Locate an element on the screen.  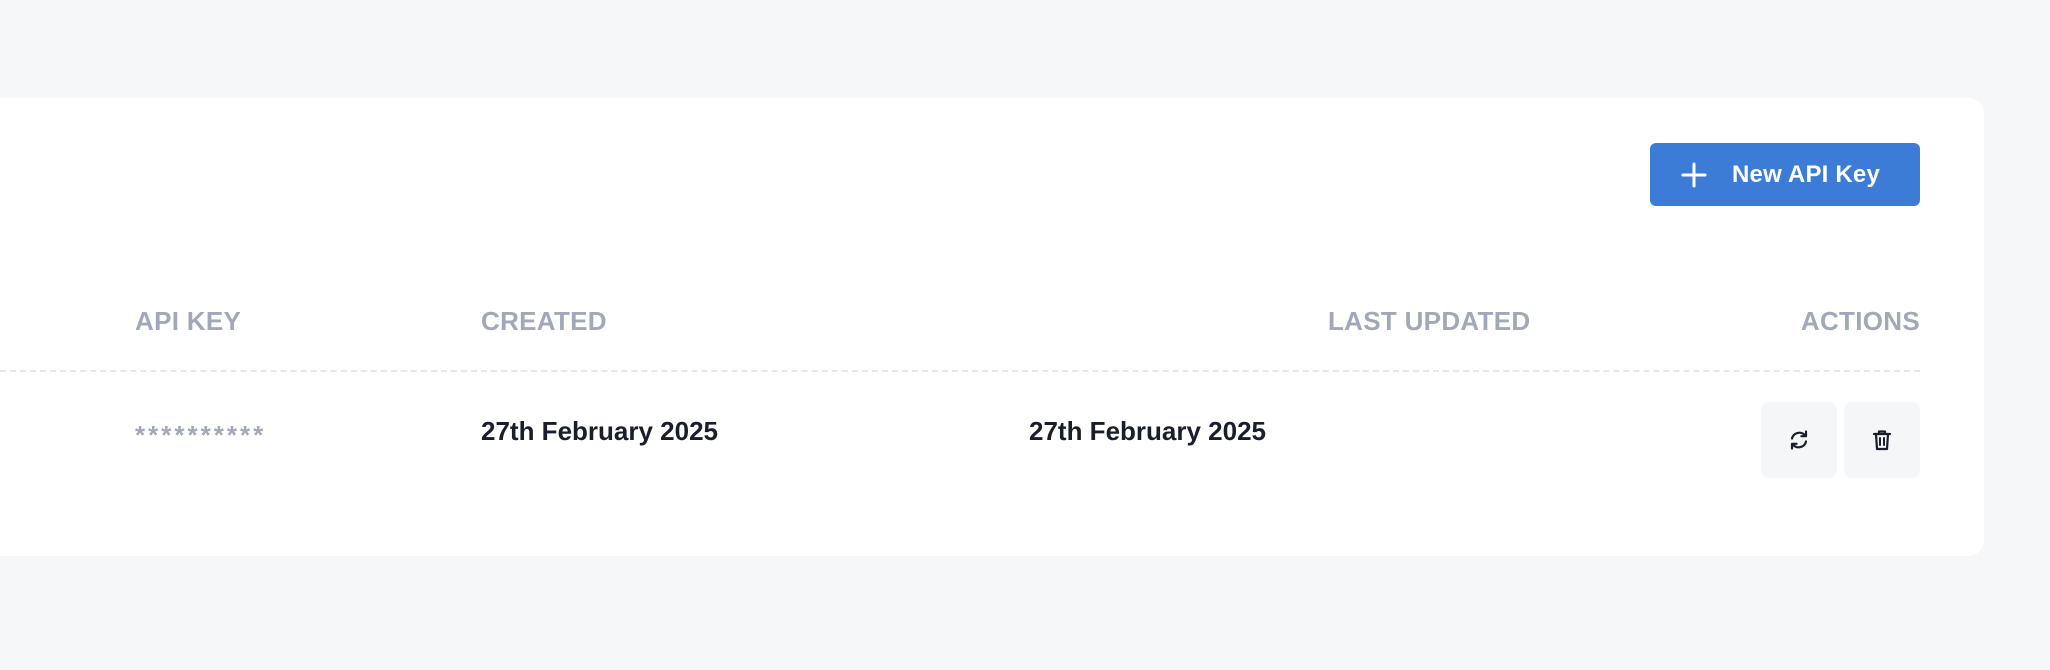
new-api-key-button: New API Key is located at coordinates (1785, 174).